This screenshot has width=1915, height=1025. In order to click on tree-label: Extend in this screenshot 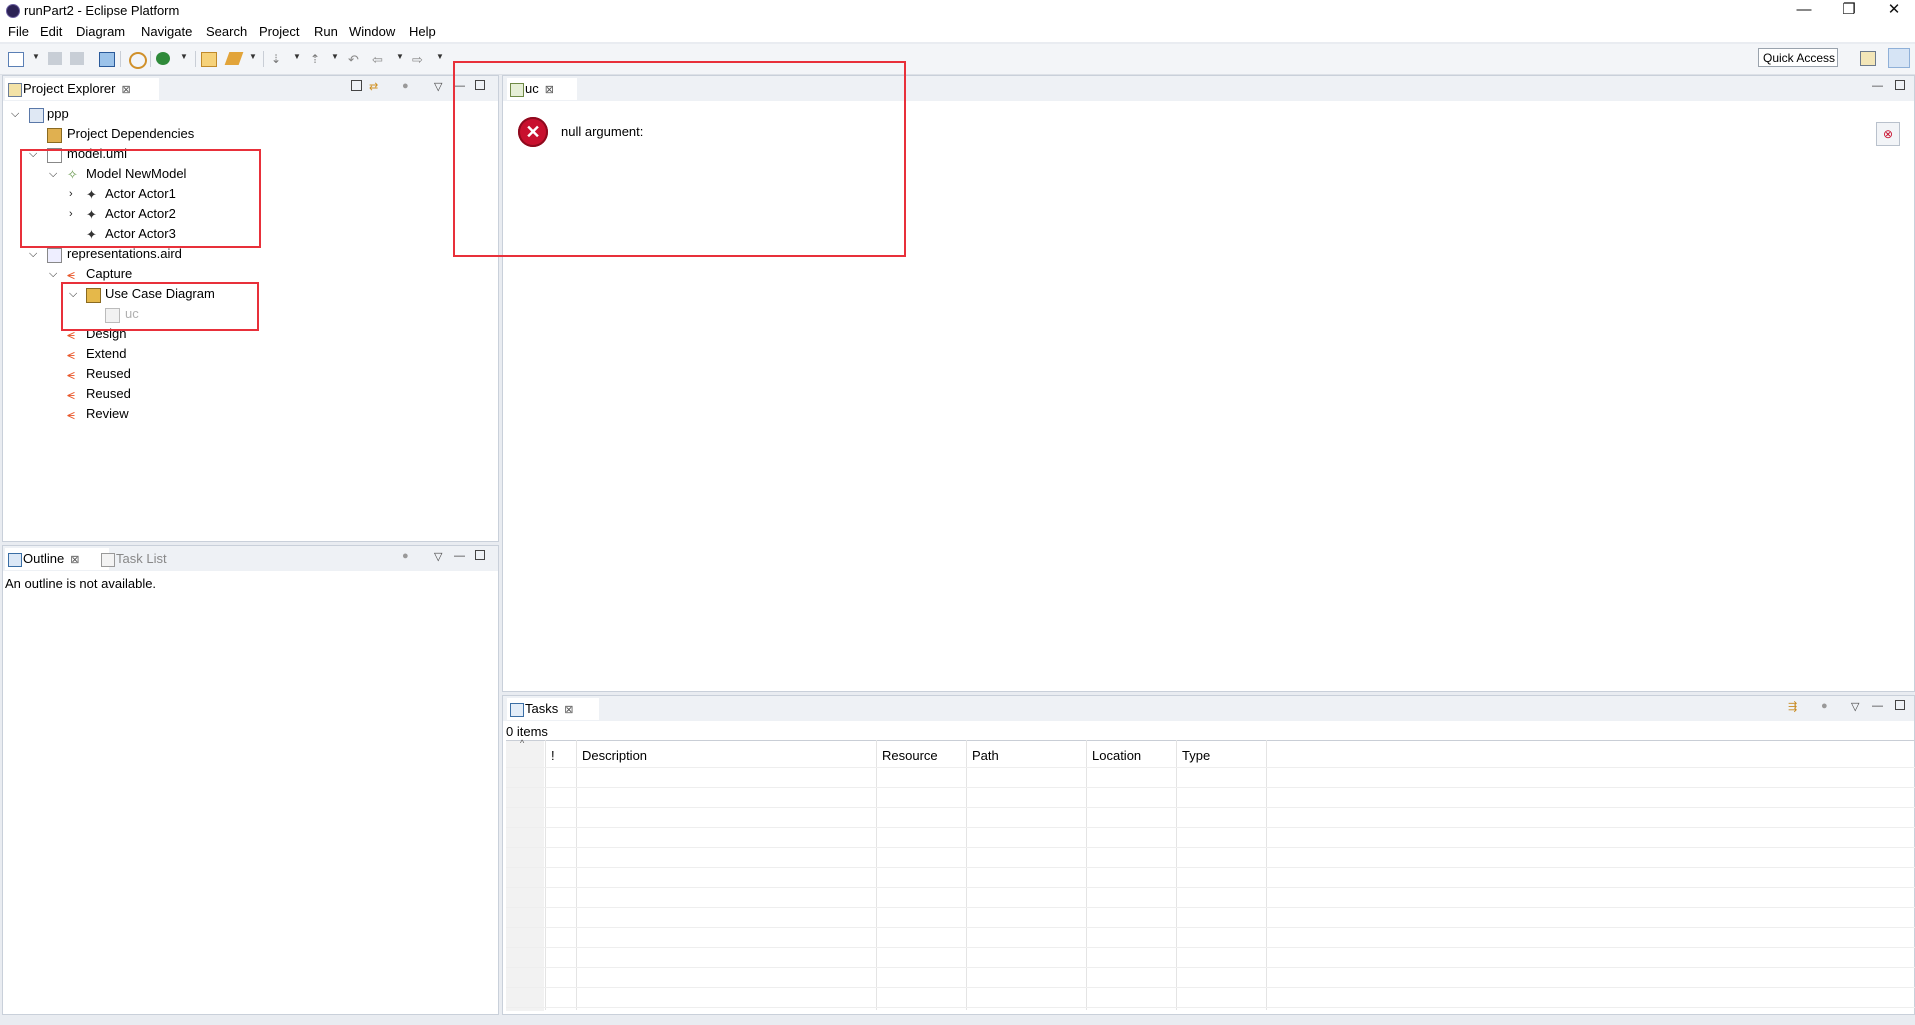, I will do `click(106, 353)`.